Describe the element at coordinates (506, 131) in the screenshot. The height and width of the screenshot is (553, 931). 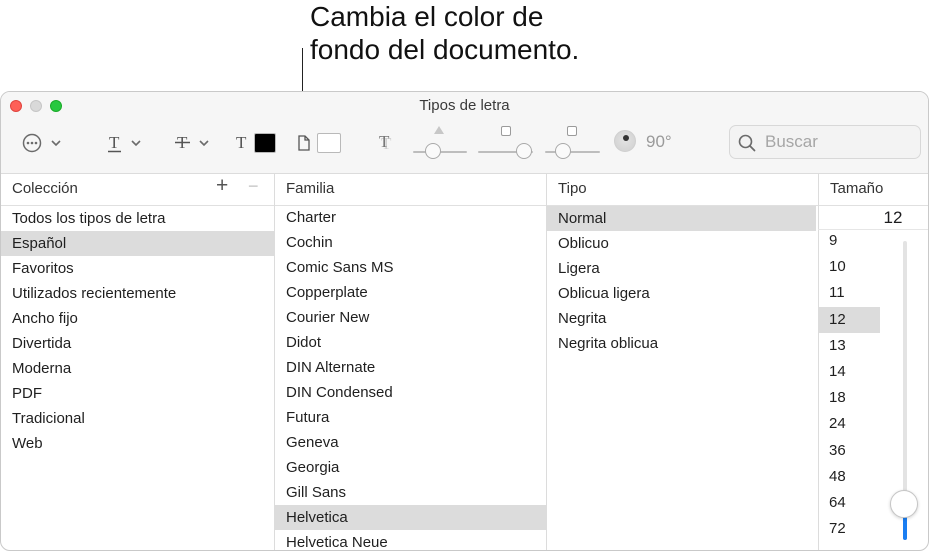
I see `shadow-blur-icon` at that location.